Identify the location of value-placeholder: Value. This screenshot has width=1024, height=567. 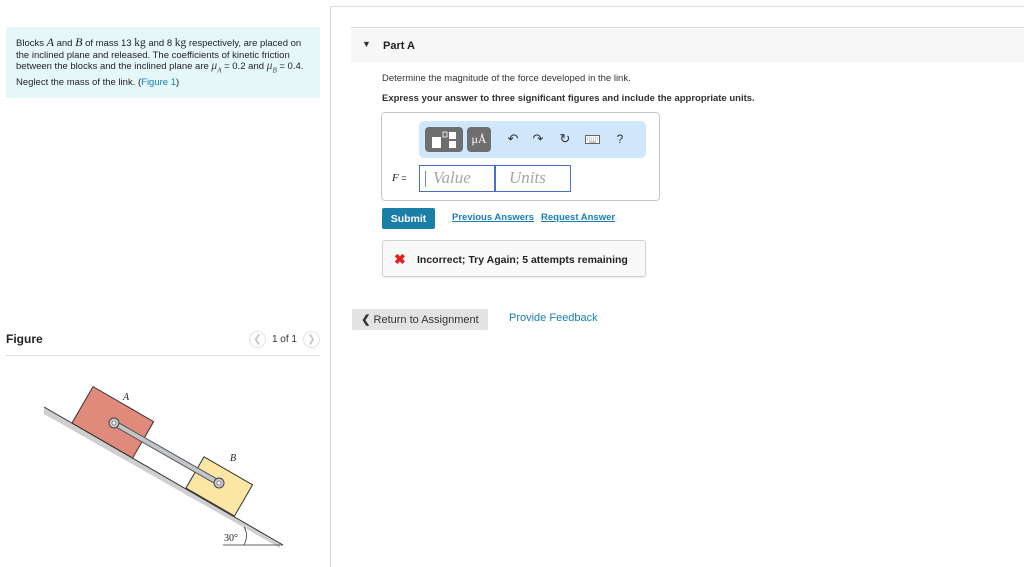
(452, 177).